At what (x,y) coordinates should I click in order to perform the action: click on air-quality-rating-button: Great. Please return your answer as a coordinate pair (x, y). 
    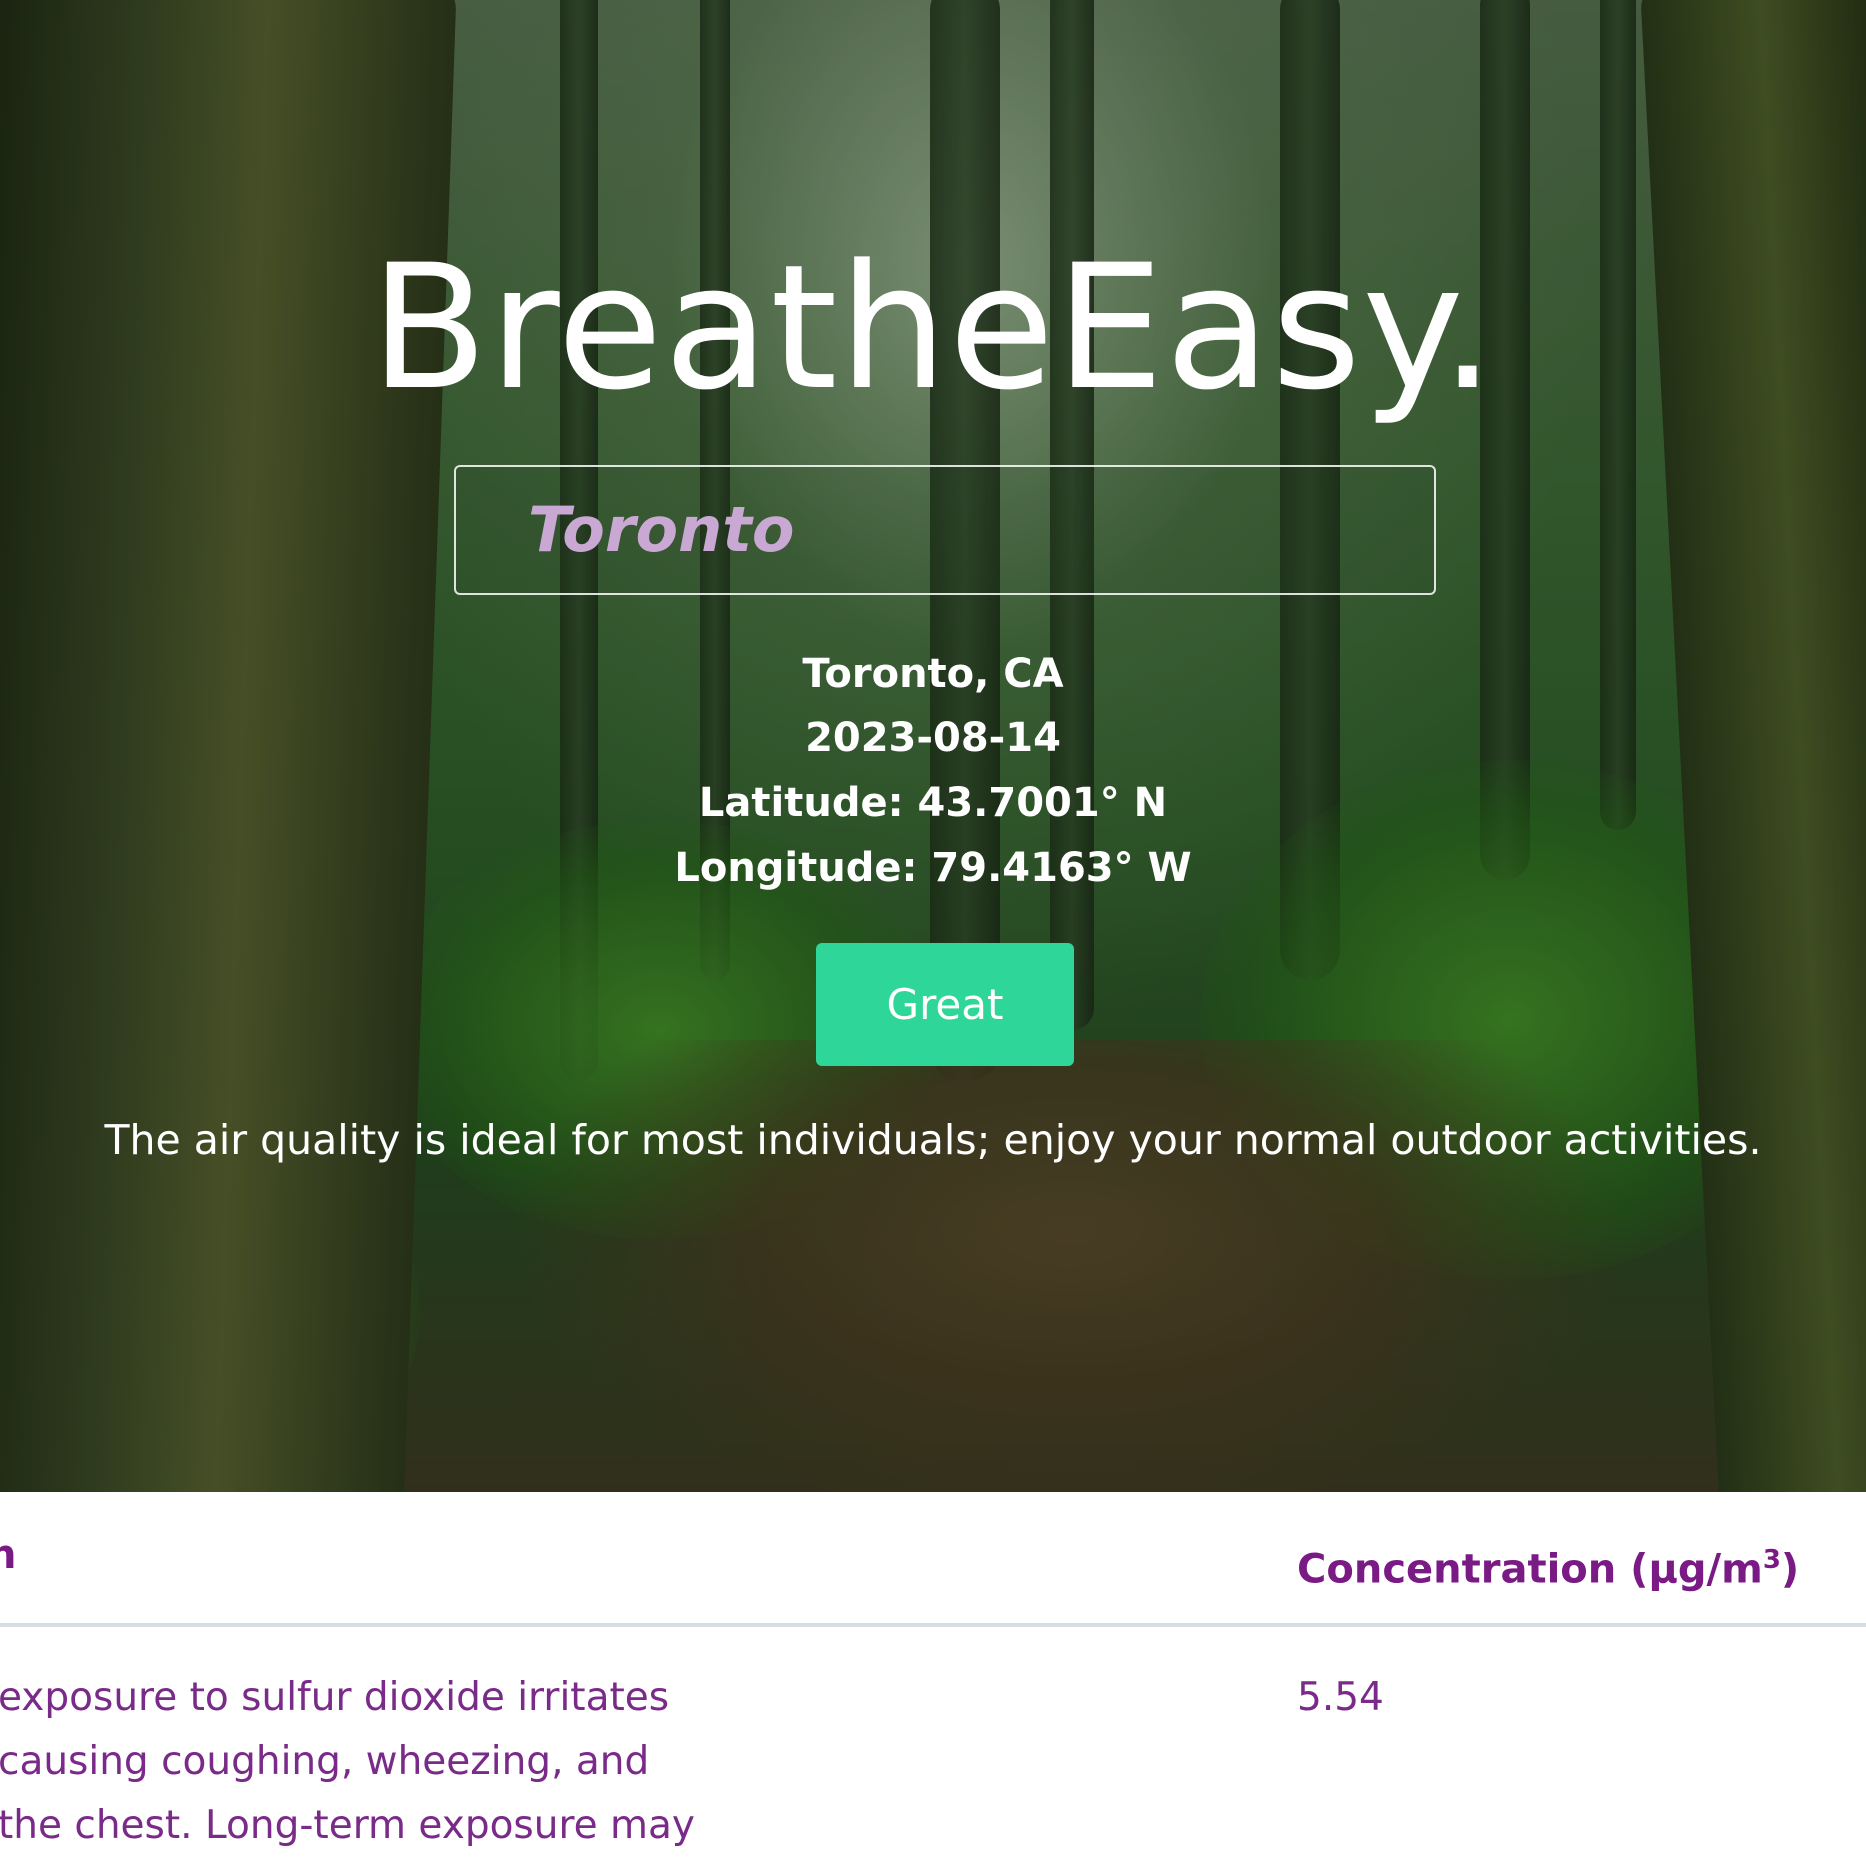
    Looking at the image, I should click on (945, 1004).